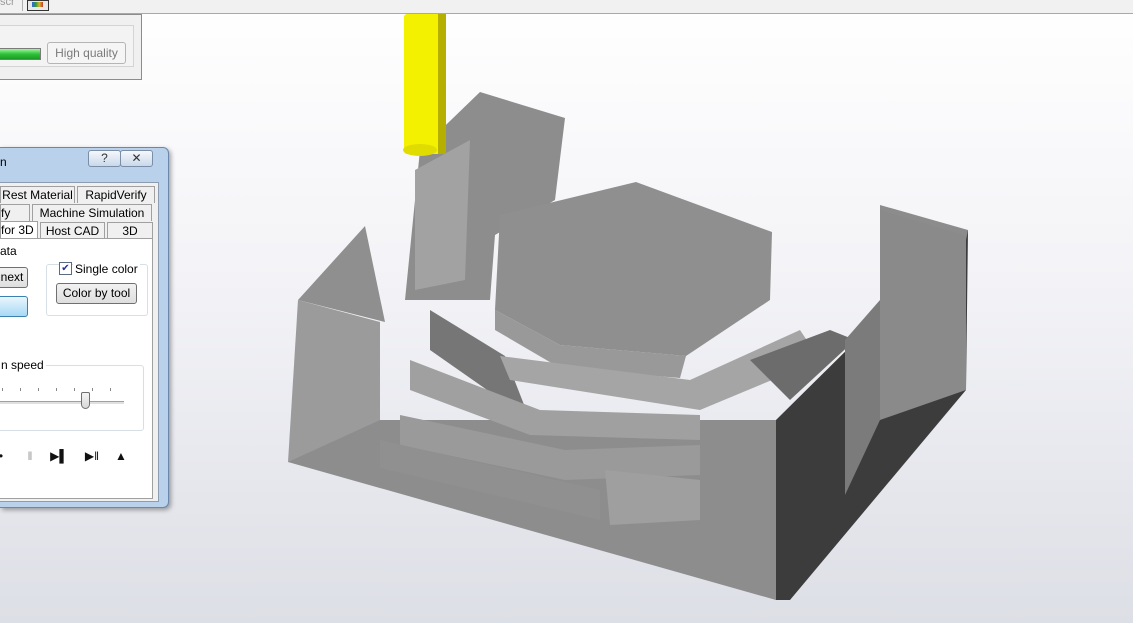  Describe the element at coordinates (136, 158) in the screenshot. I see `close-button: ✕` at that location.